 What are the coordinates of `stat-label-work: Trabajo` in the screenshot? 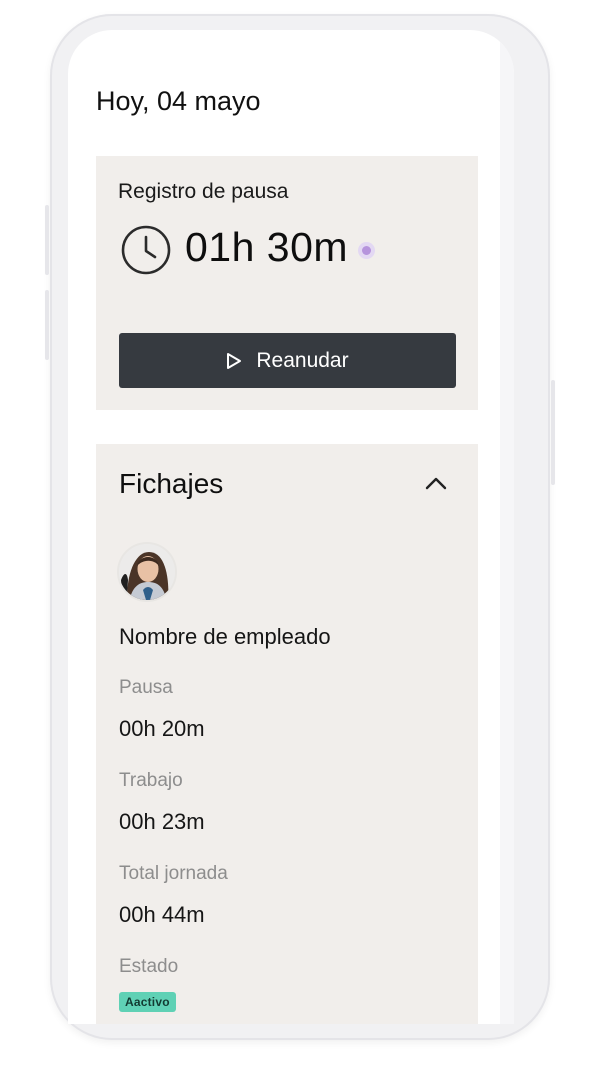 It's located at (151, 780).